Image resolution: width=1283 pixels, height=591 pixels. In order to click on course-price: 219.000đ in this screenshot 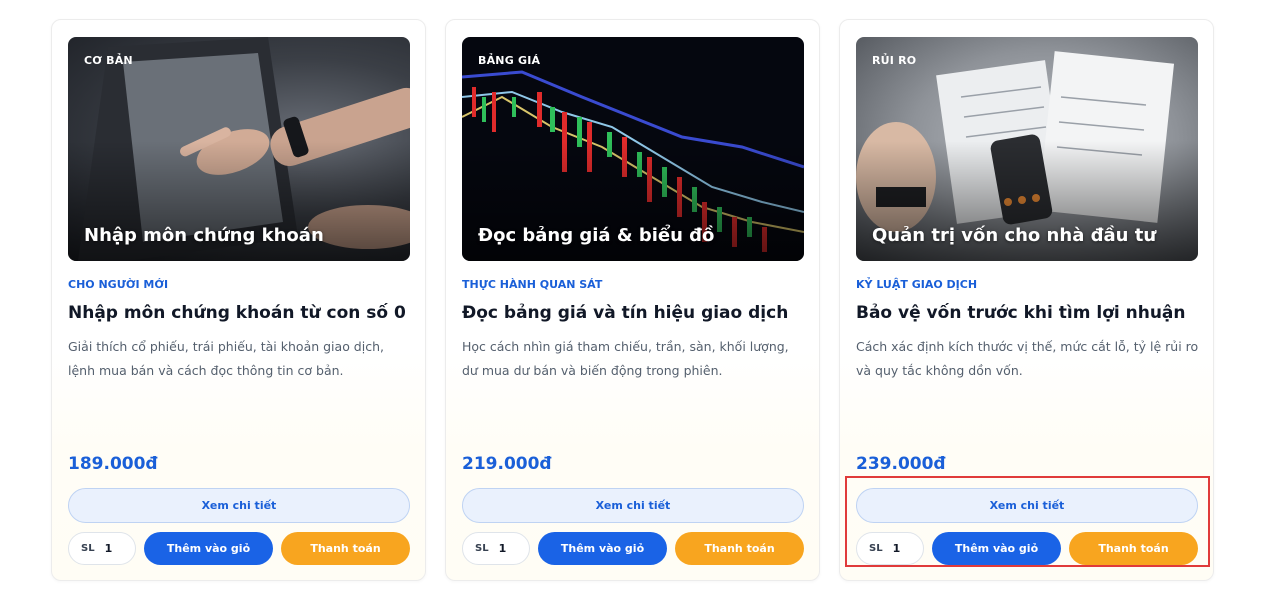, I will do `click(507, 464)`.